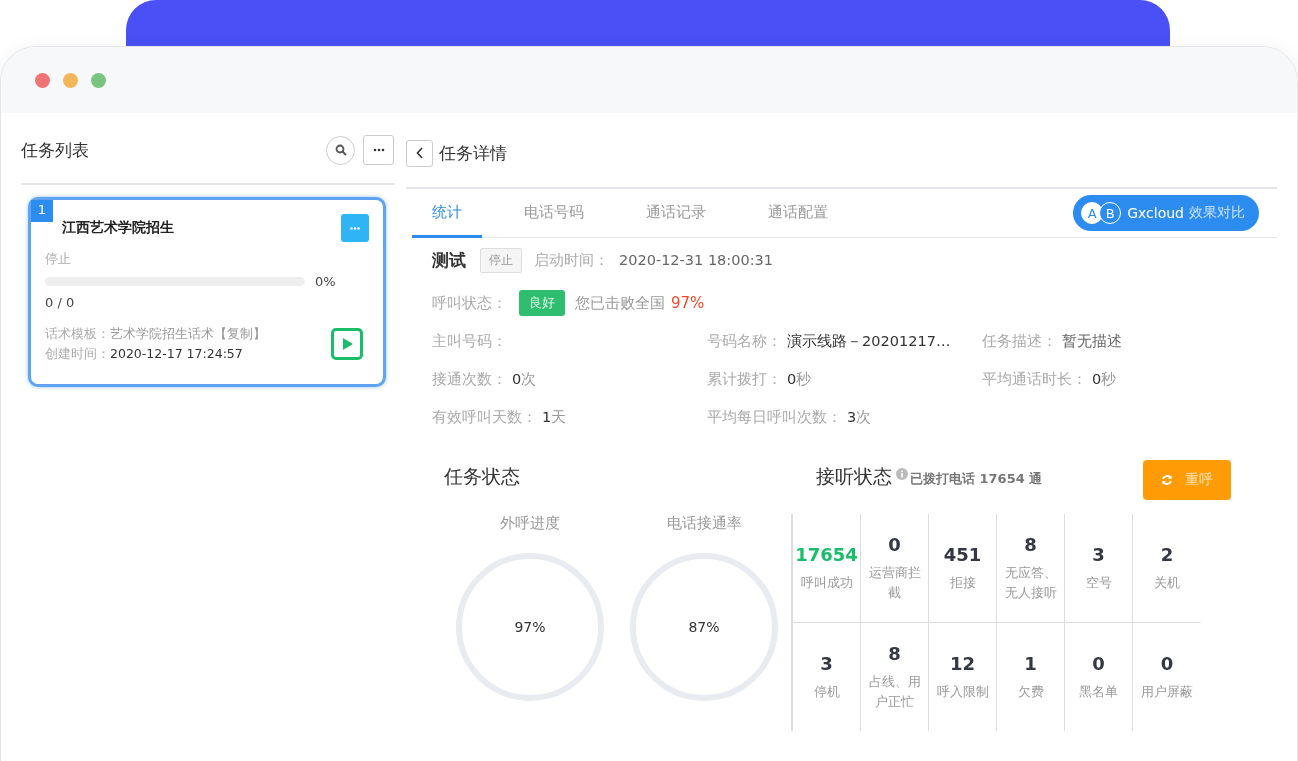  What do you see at coordinates (1167, 554) in the screenshot?
I see `stat-value: 2` at bounding box center [1167, 554].